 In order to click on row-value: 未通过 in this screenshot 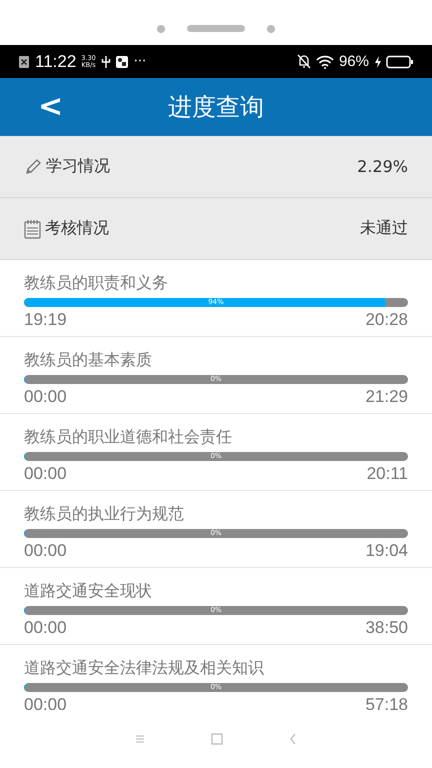, I will do `click(384, 228)`.